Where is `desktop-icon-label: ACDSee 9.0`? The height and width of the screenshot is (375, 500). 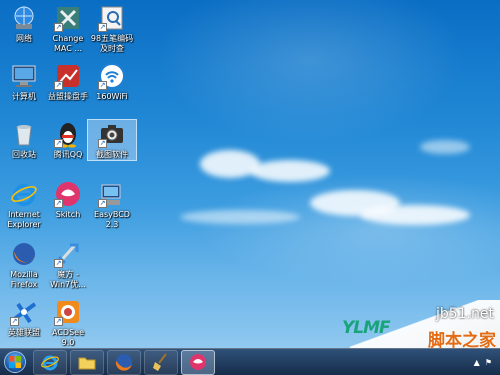 desktop-icon-label: ACDSee 9.0 is located at coordinates (68, 337).